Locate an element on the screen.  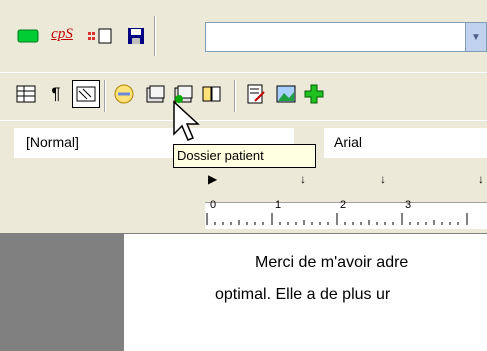
folders-icon is located at coordinates (156, 94).